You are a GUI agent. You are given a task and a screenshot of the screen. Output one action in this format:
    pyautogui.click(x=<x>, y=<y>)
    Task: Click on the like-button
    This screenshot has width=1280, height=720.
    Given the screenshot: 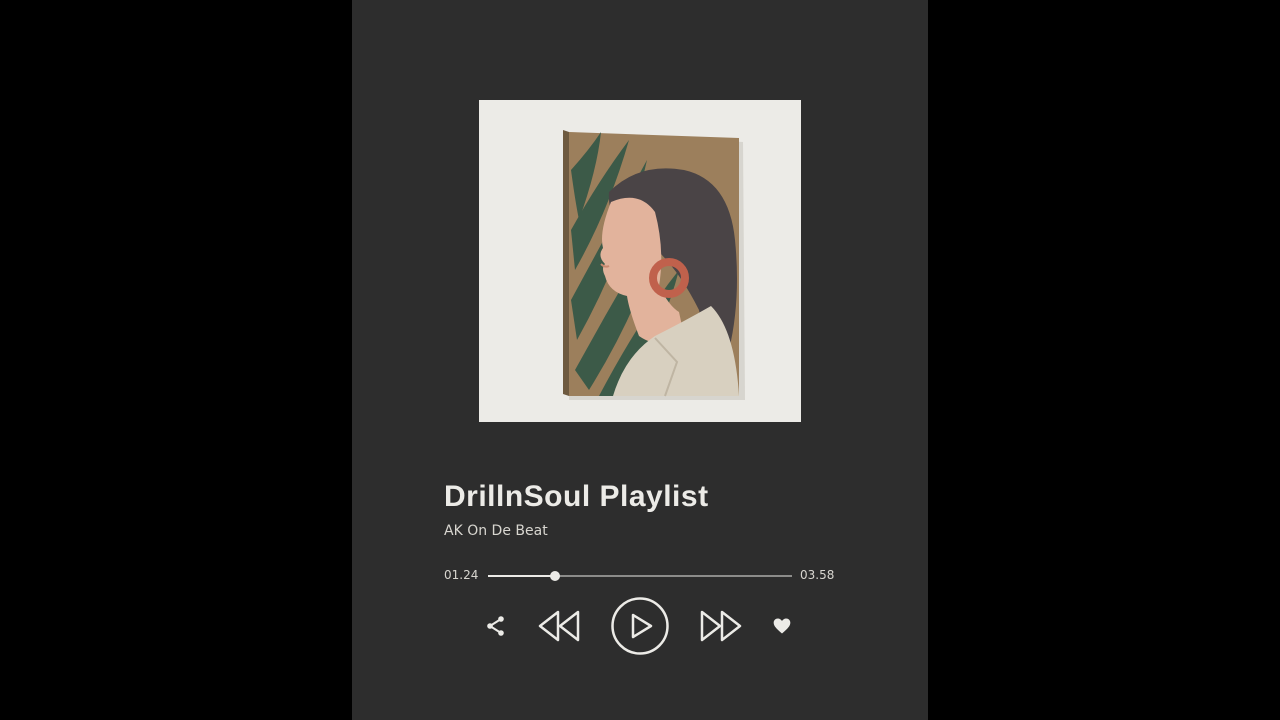 What is the action you would take?
    pyautogui.click(x=782, y=626)
    